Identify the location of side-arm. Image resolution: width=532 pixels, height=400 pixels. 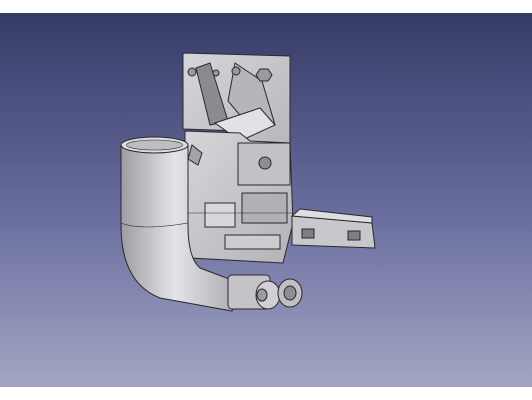
(333, 228).